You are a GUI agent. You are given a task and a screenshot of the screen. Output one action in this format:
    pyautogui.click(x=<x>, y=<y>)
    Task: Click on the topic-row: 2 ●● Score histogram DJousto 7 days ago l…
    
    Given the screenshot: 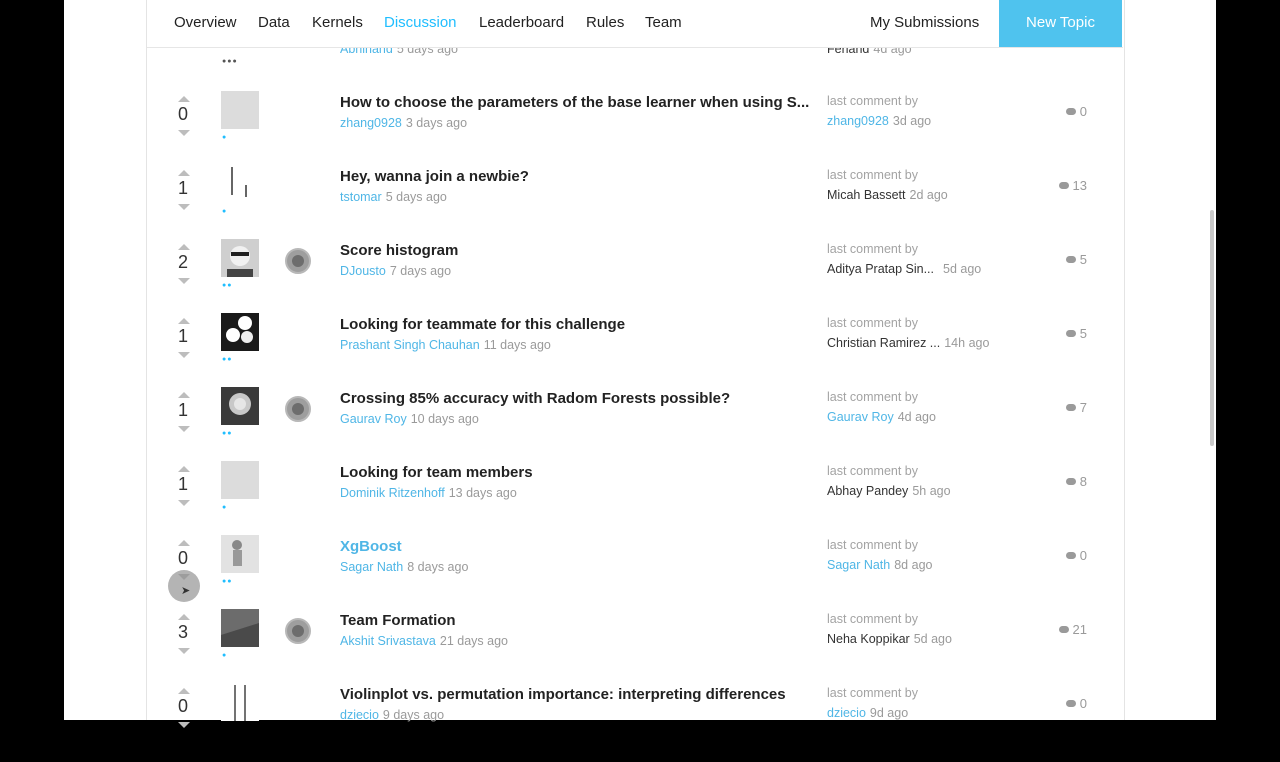 What is the action you would take?
    pyautogui.click(x=635, y=278)
    